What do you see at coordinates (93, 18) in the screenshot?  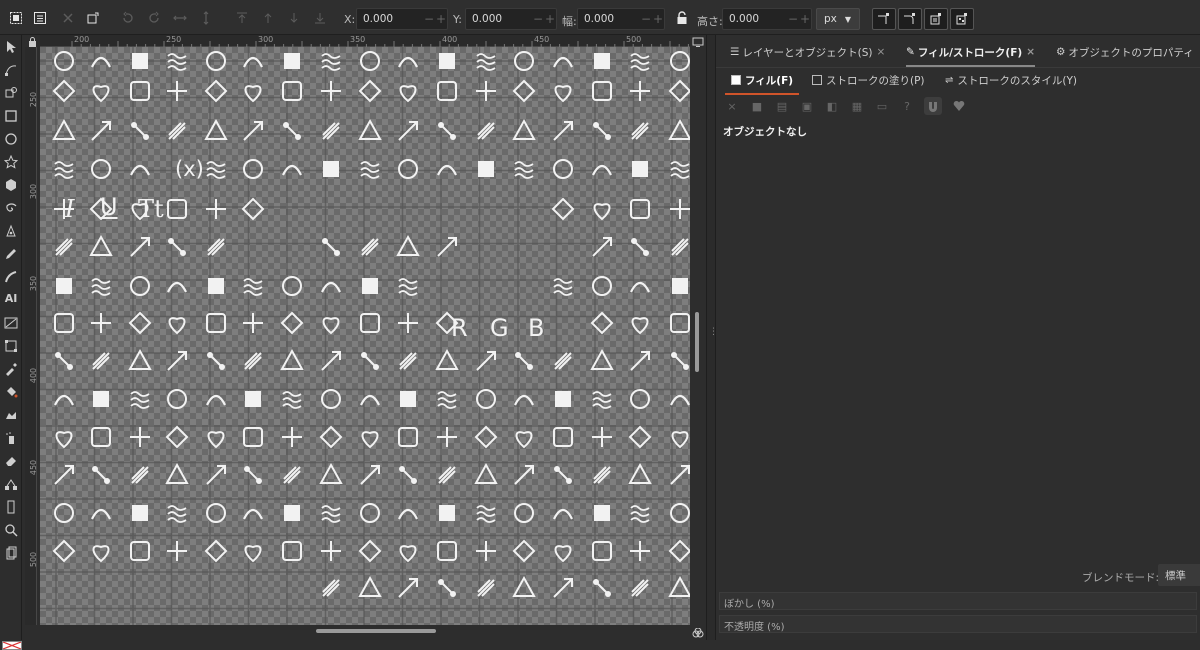 I see `touch-select-icon` at bounding box center [93, 18].